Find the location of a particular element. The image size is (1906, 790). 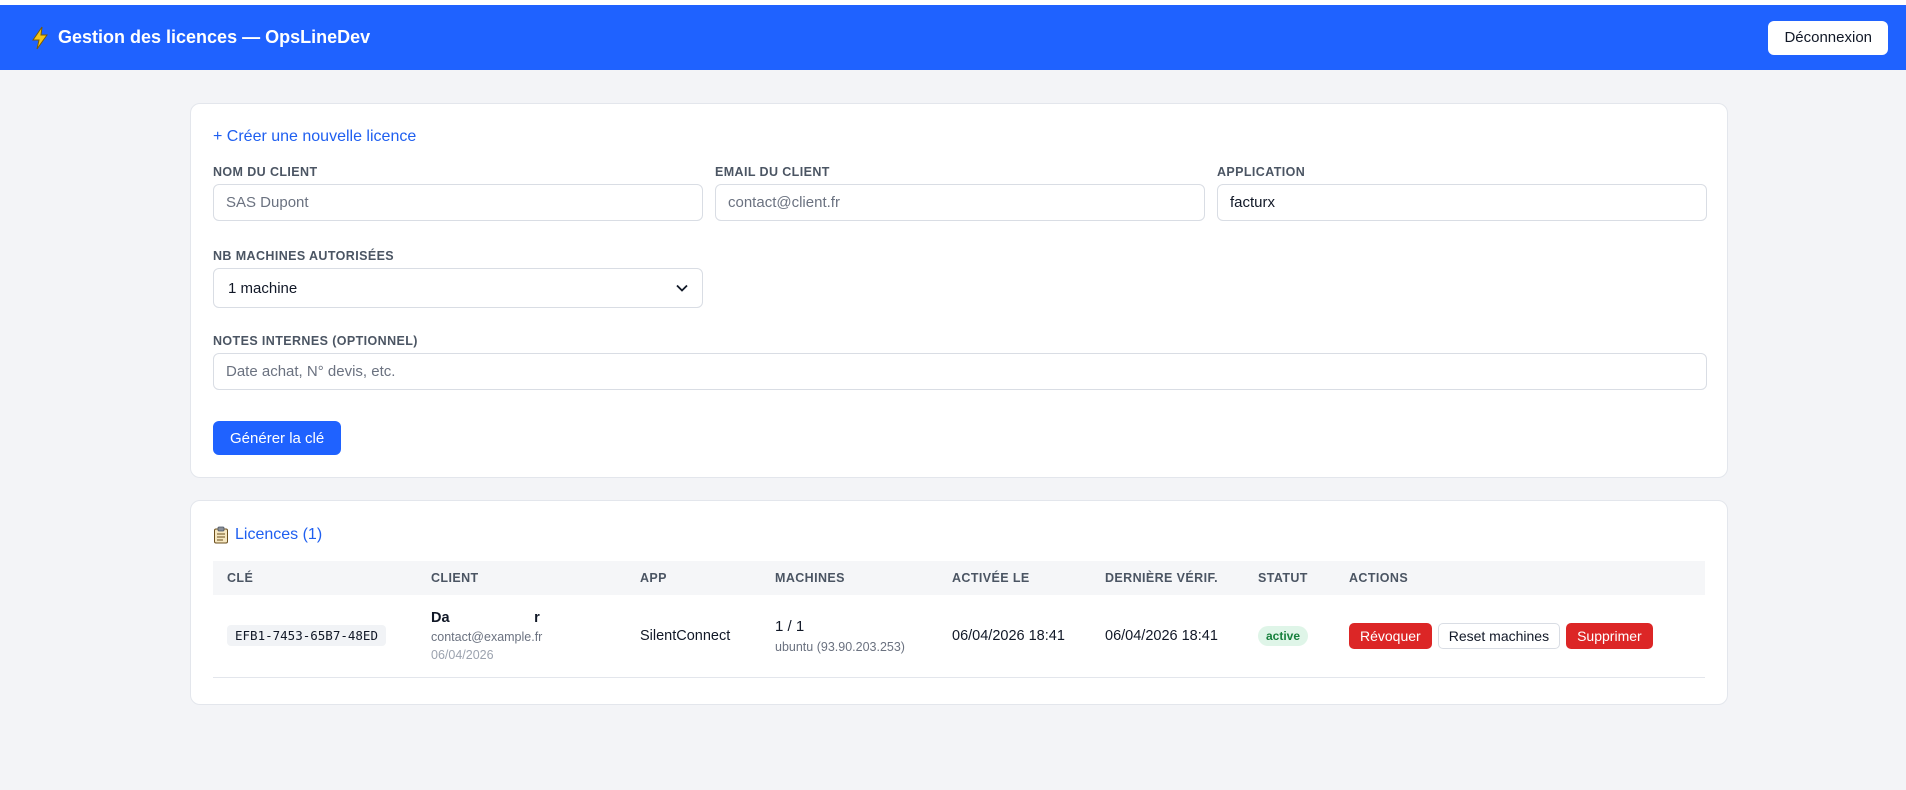

col-key: CLÉ is located at coordinates (240, 578).